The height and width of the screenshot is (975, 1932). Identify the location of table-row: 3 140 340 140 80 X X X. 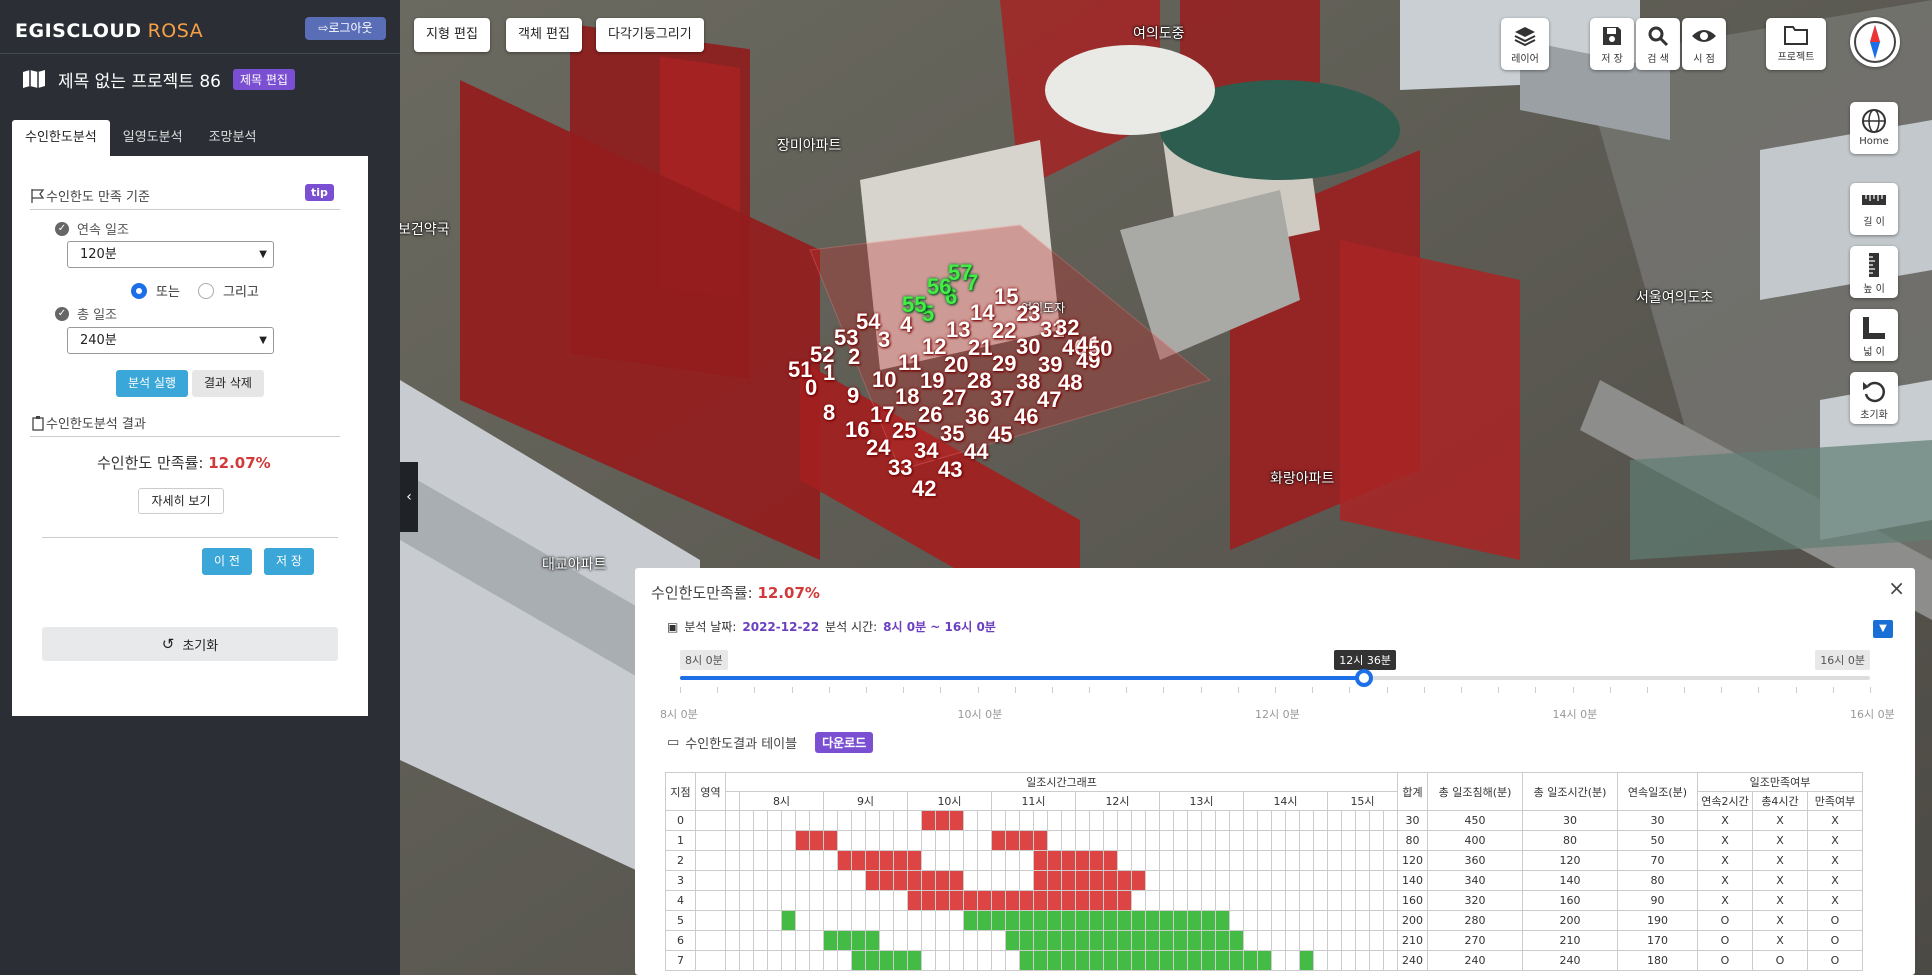
(1264, 880).